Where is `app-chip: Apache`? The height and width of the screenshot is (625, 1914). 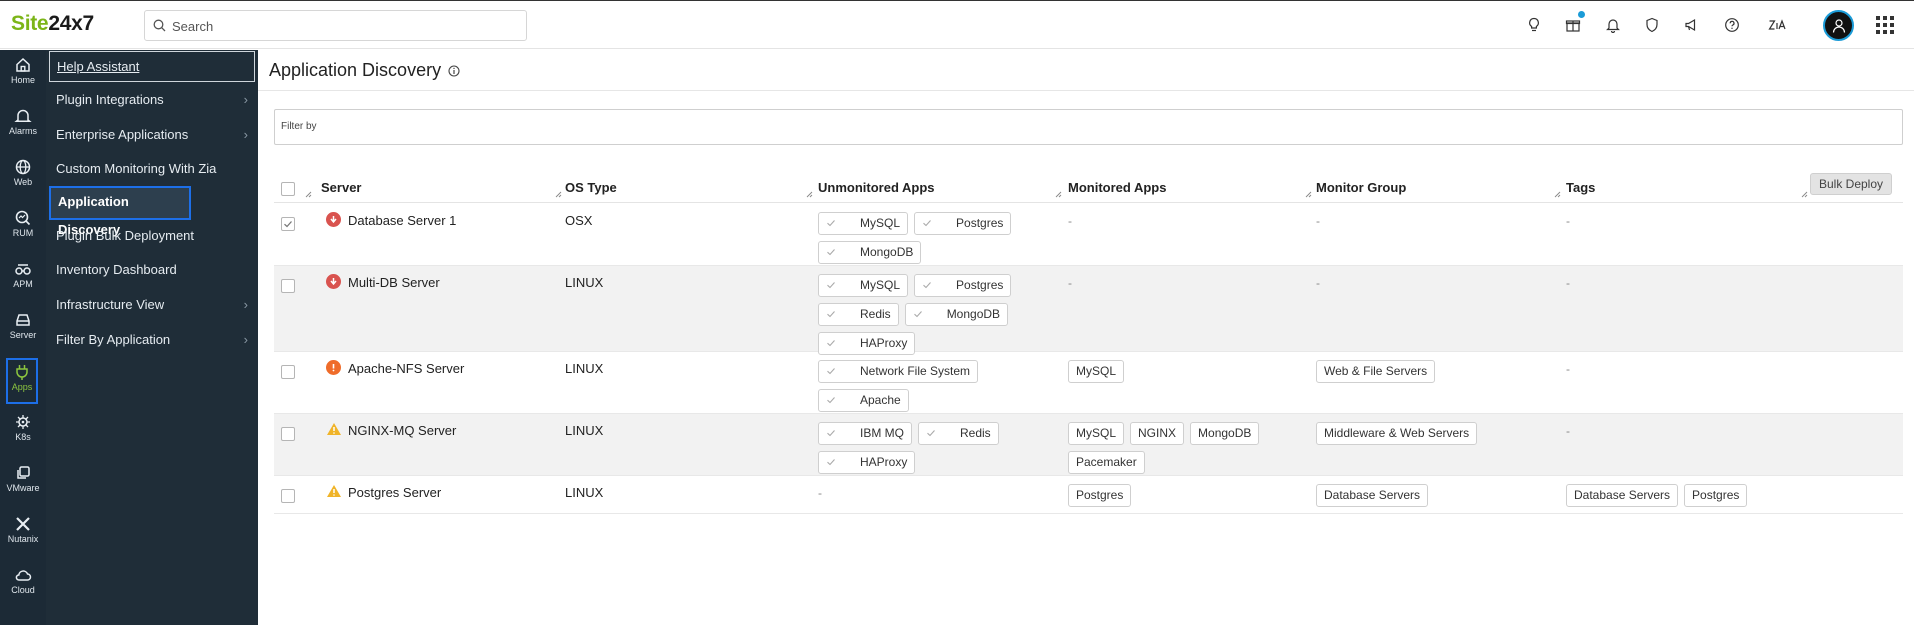
app-chip: Apache is located at coordinates (863, 400).